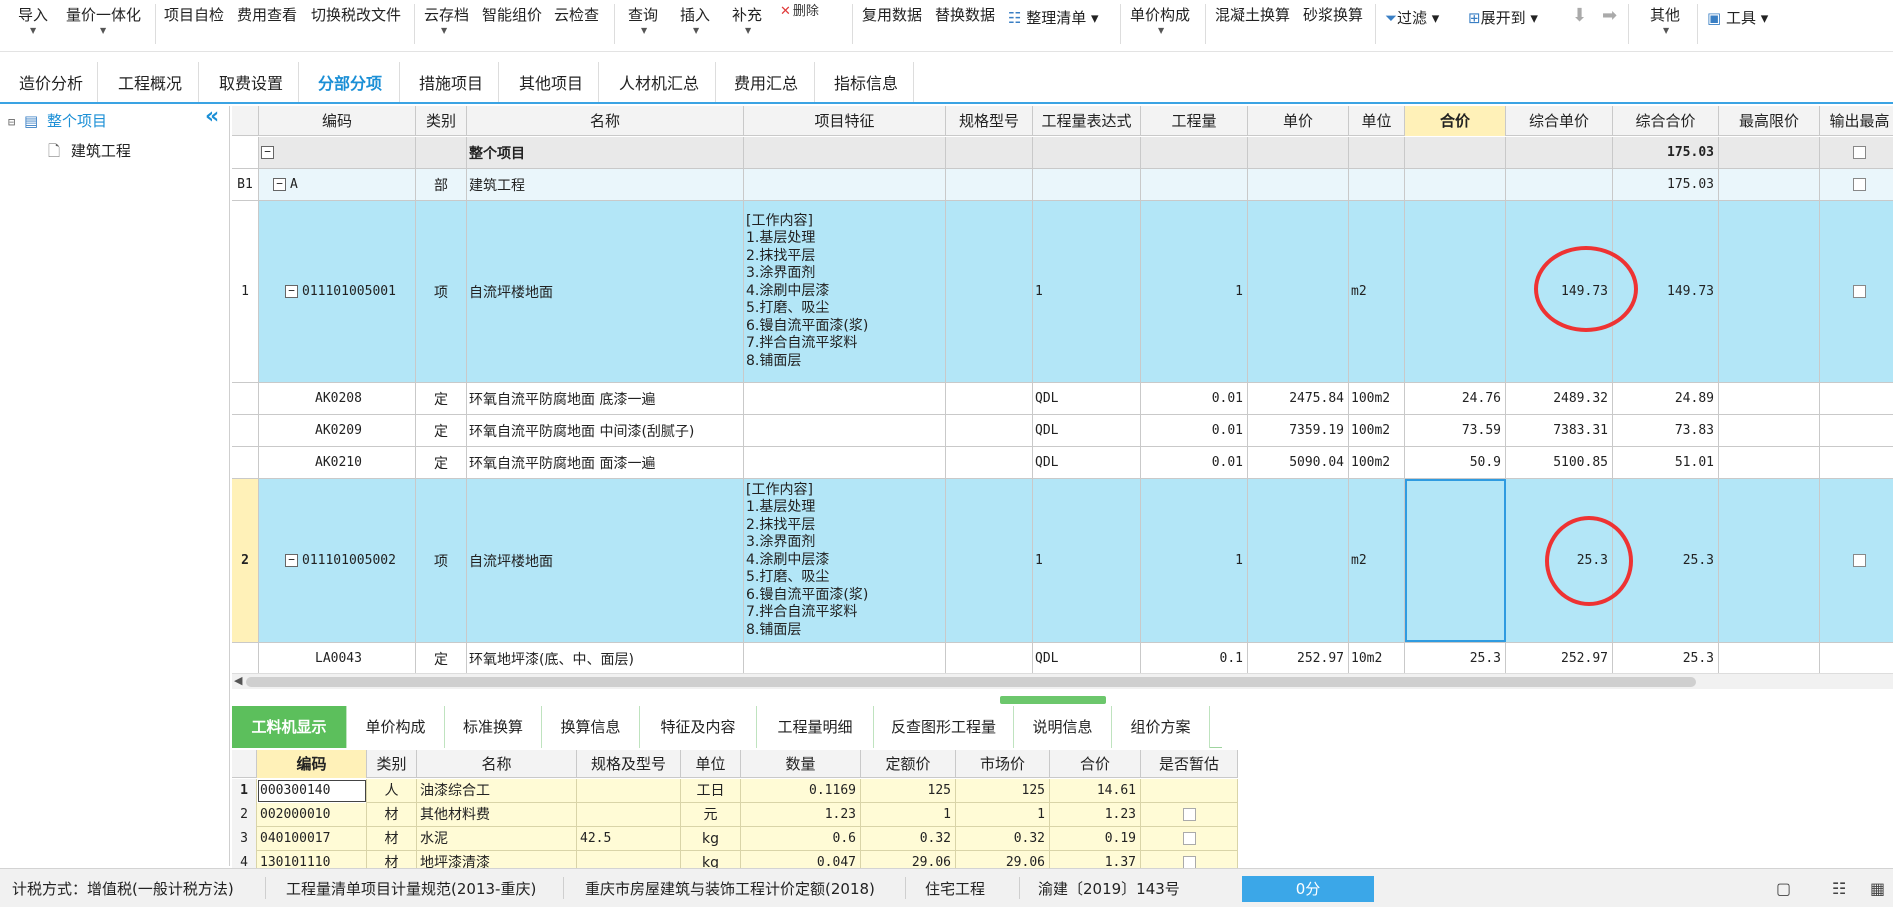 The height and width of the screenshot is (907, 1893). Describe the element at coordinates (1298, 121) in the screenshot. I see `header-unit-price: 单价` at that location.